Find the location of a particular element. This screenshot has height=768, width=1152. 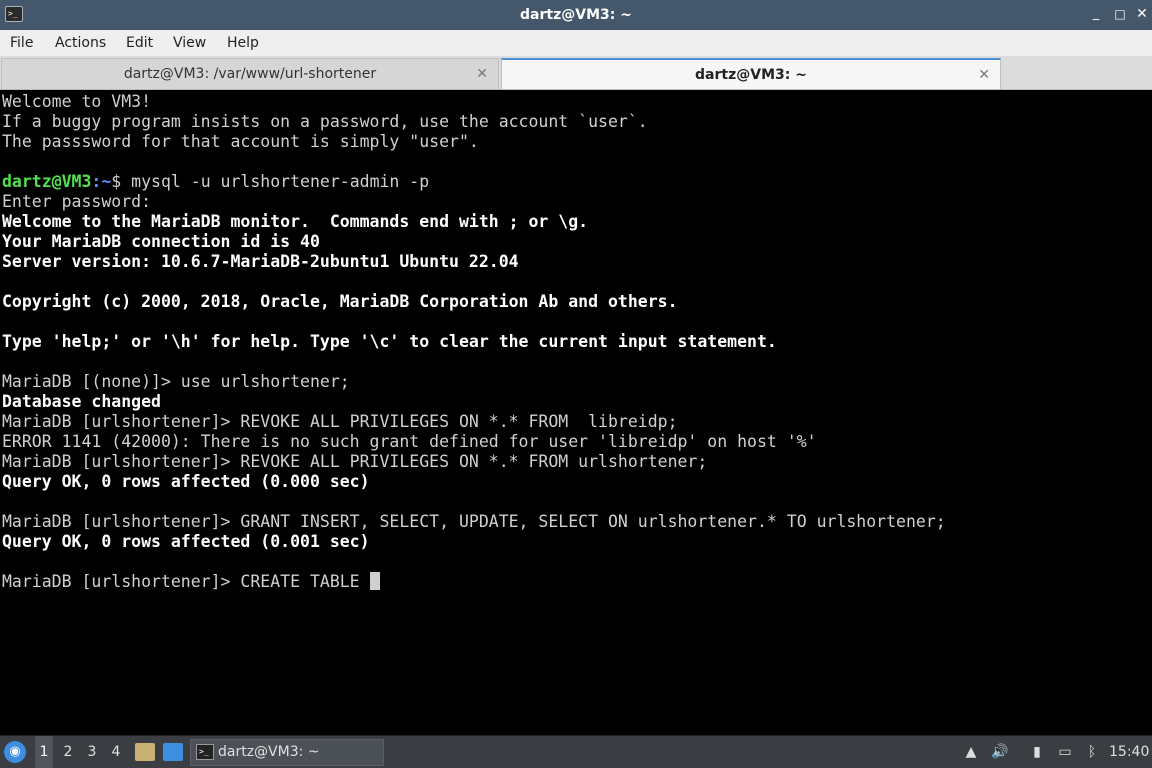

shell-command: mysql -u urlshortener-admin -p is located at coordinates (280, 181).